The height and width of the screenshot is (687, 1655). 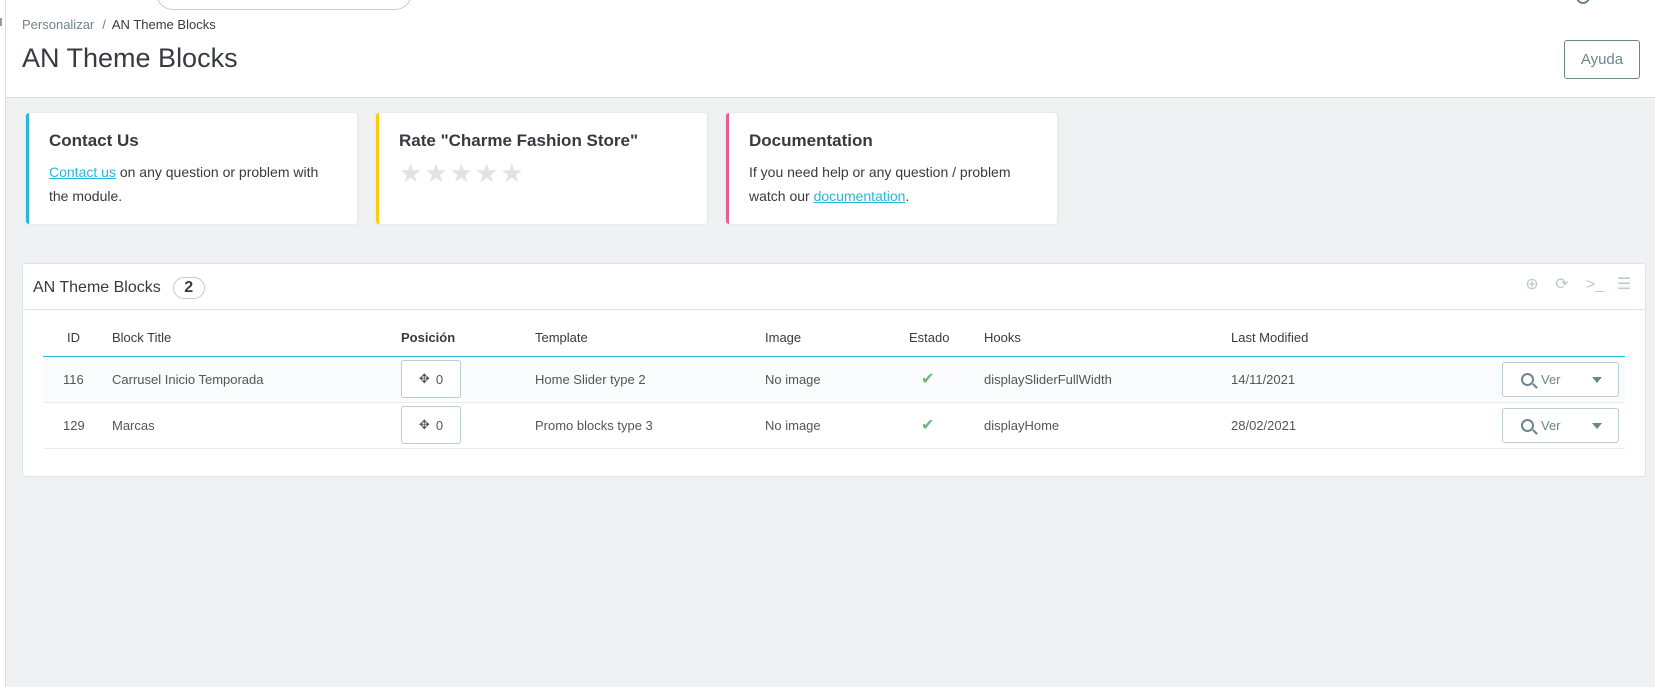 I want to click on documentation-text-end: ., so click(x=907, y=196).